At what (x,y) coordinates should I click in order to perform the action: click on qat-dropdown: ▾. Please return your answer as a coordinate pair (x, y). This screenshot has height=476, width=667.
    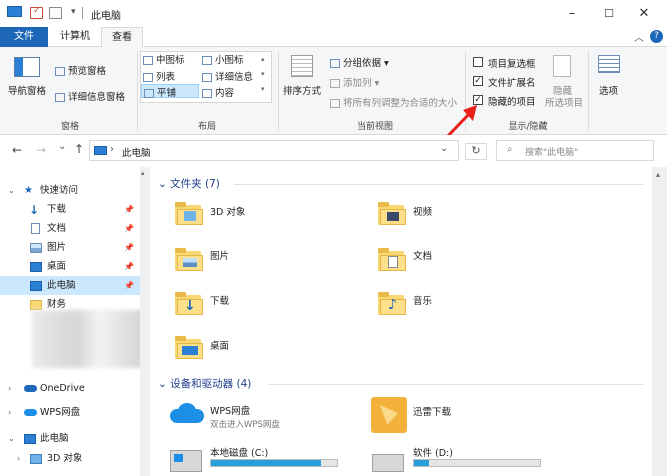
    Looking at the image, I should click on (73, 12).